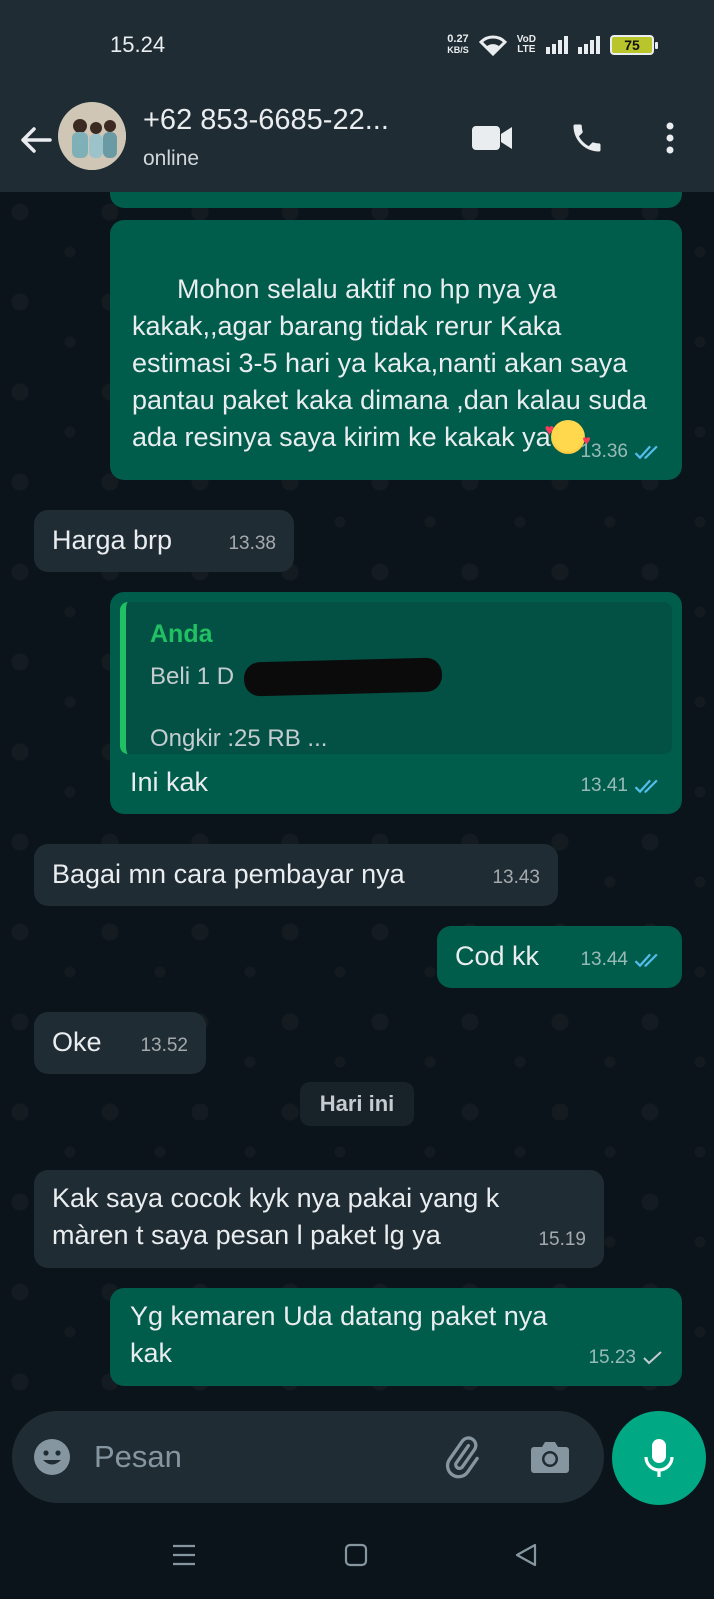 This screenshot has width=714, height=1599. I want to click on message-meta: 13.41, so click(622, 785).